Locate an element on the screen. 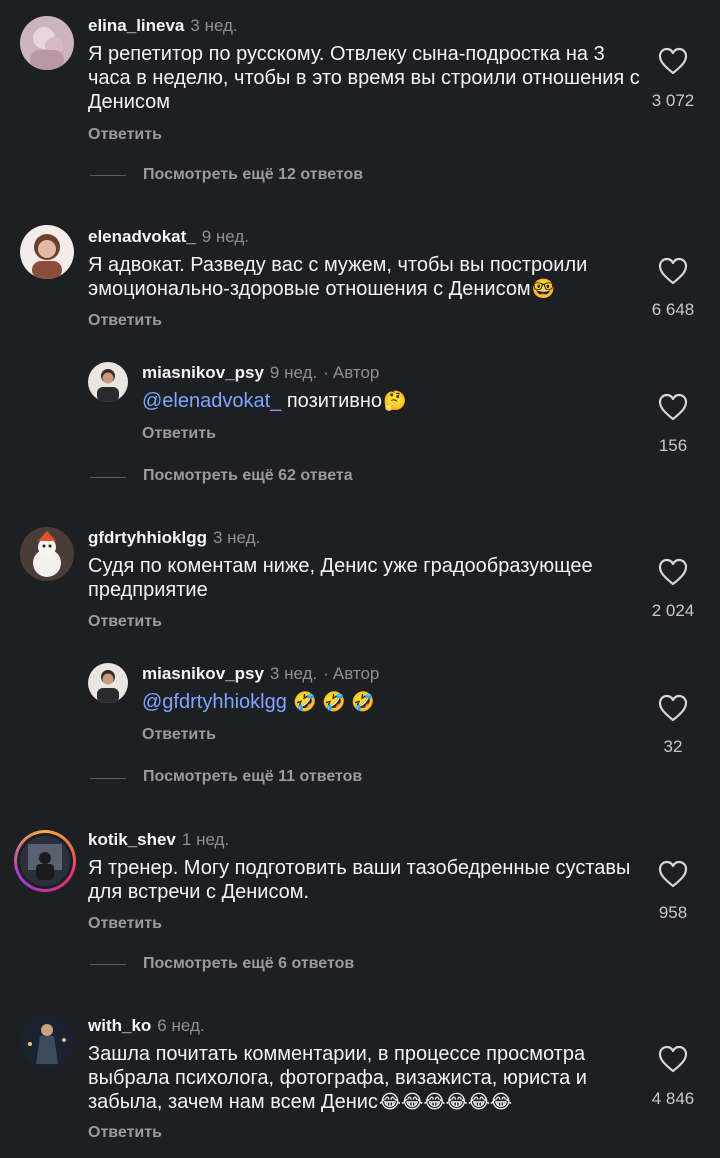 The width and height of the screenshot is (720, 1158). mention-link: @elenadvokat_ is located at coordinates (211, 401).